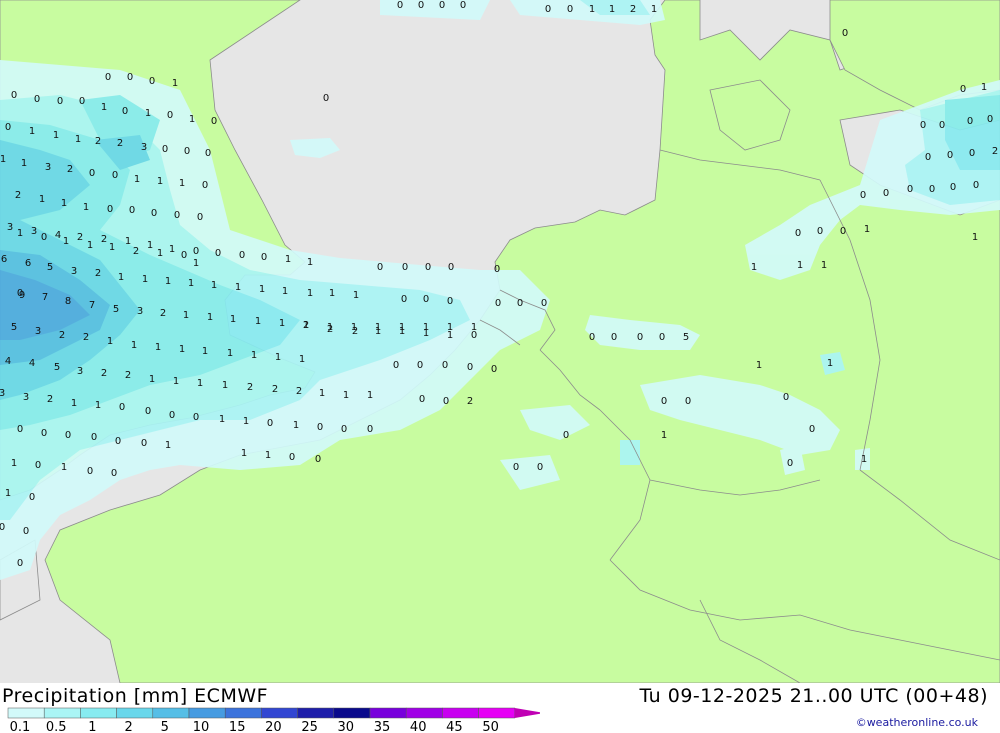  Describe the element at coordinates (165, 726) in the screenshot. I see `legend-label: 5` at that location.